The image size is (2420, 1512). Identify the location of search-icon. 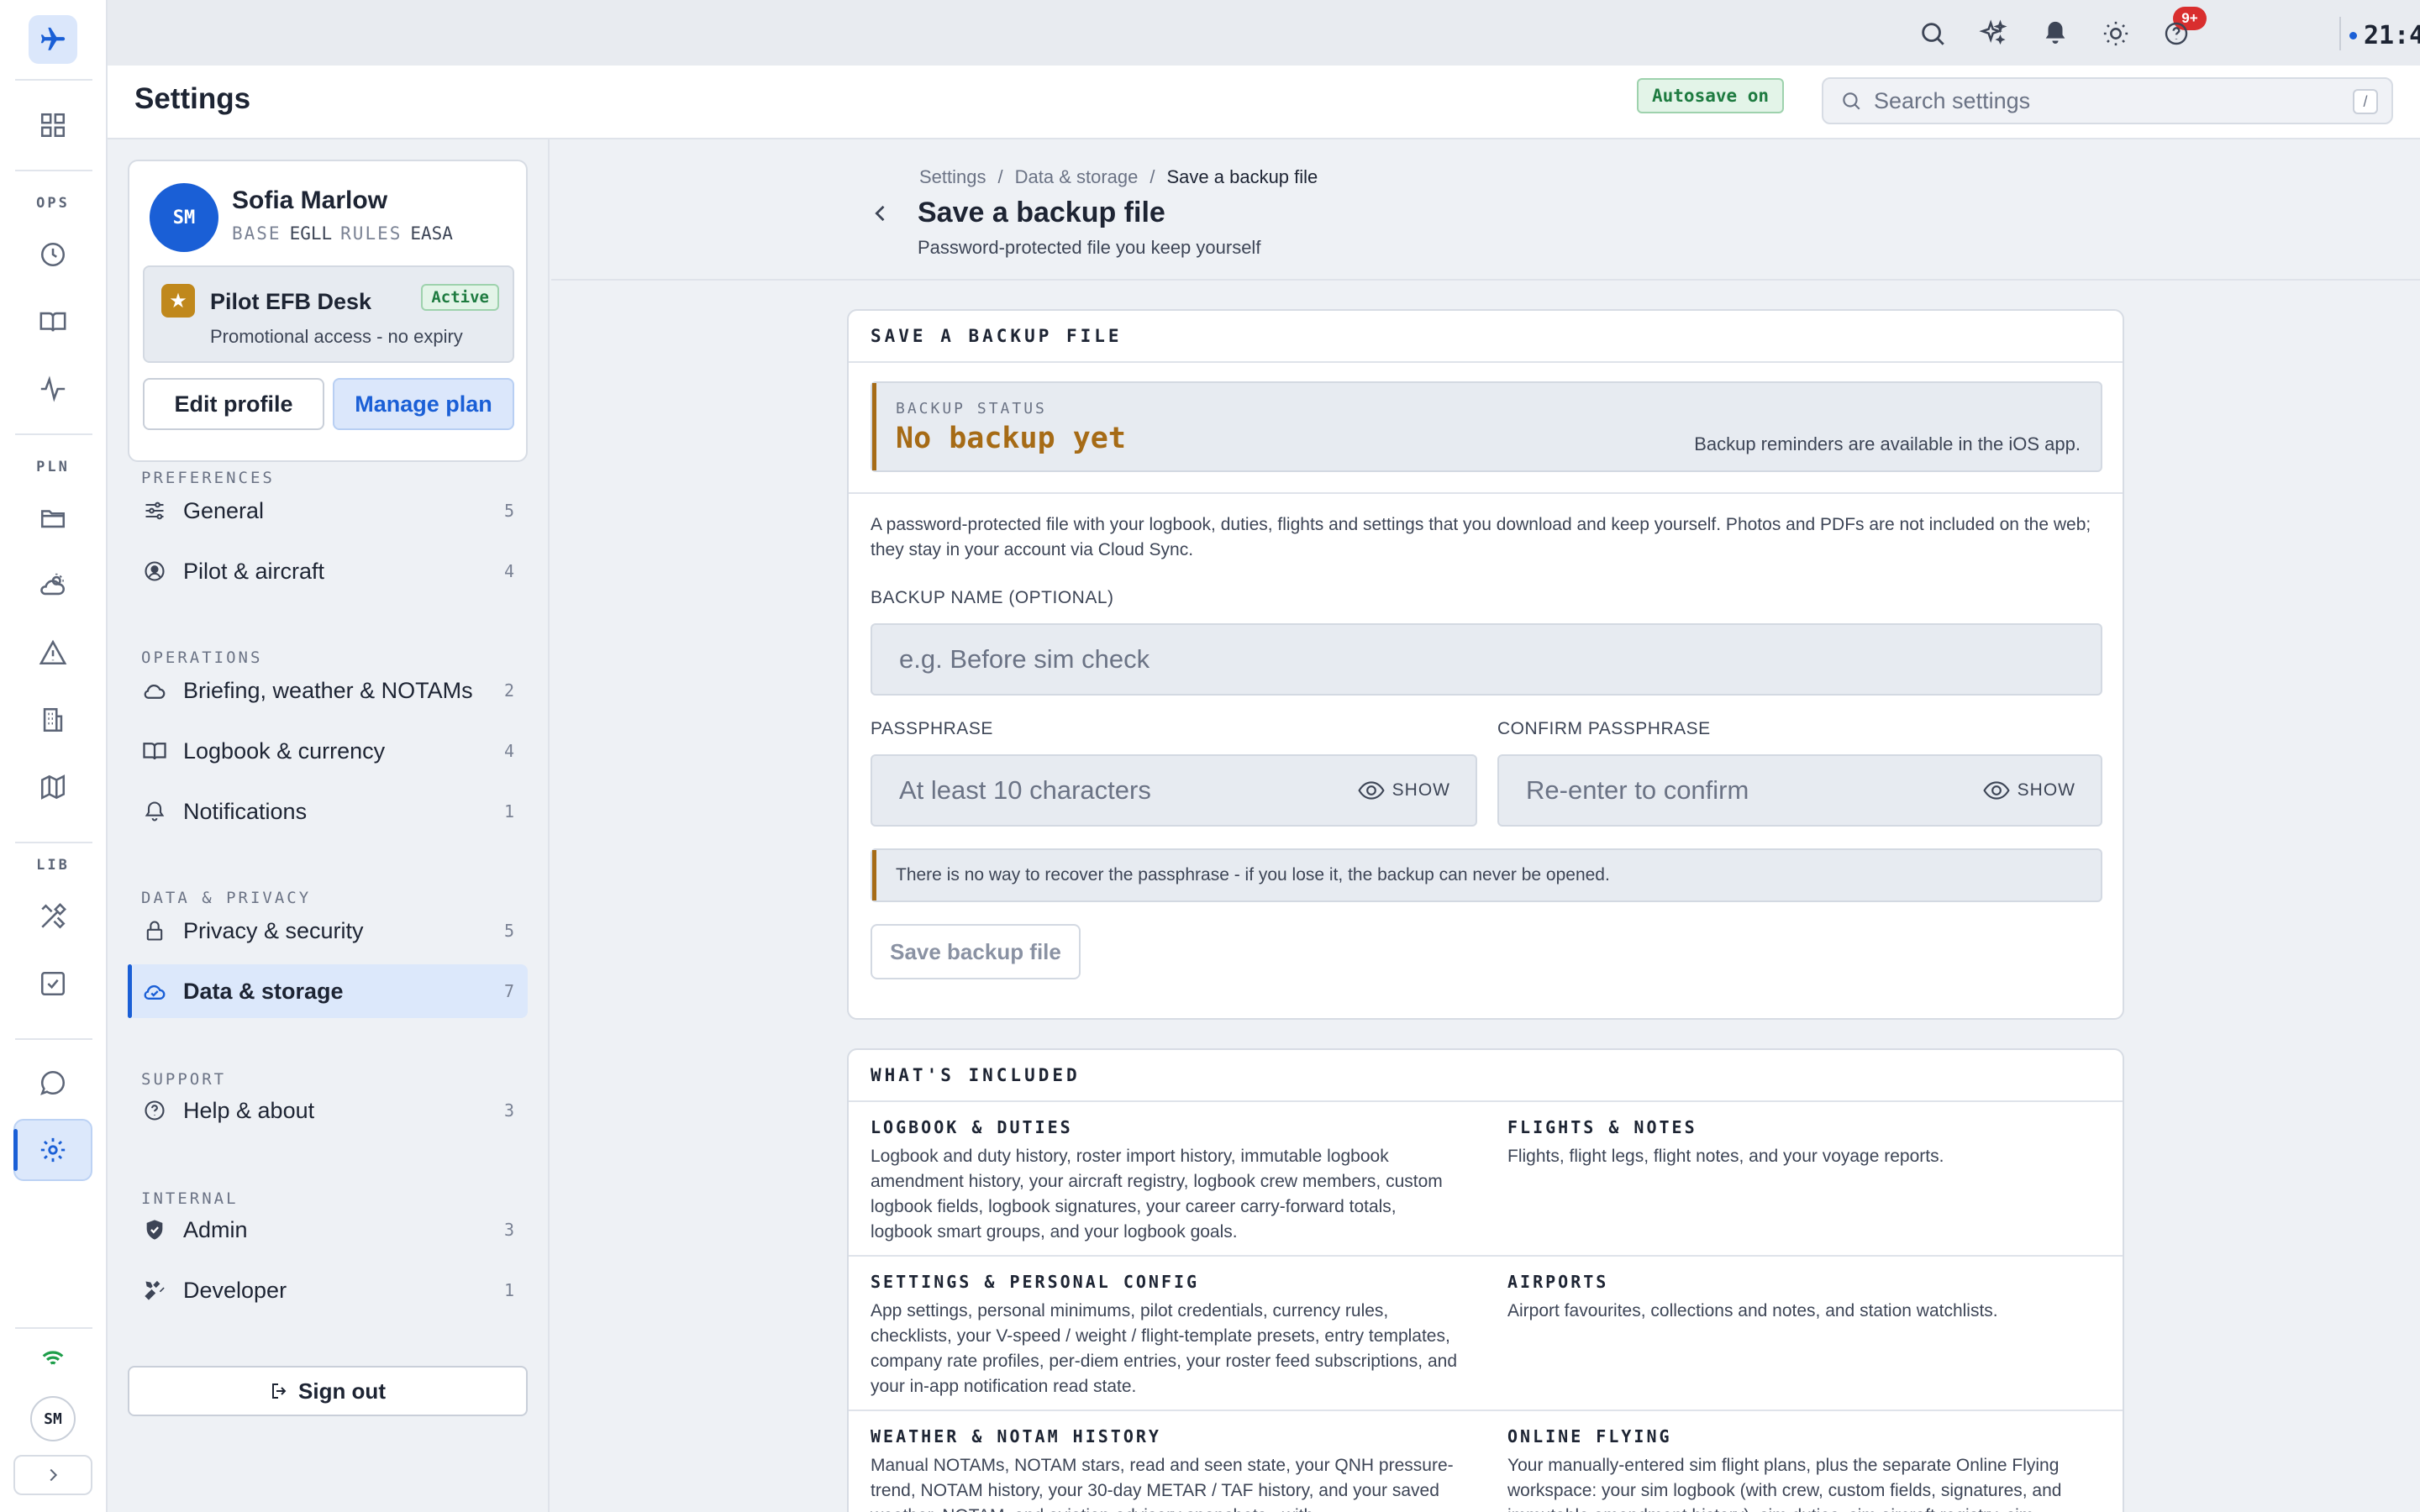
(1932, 33).